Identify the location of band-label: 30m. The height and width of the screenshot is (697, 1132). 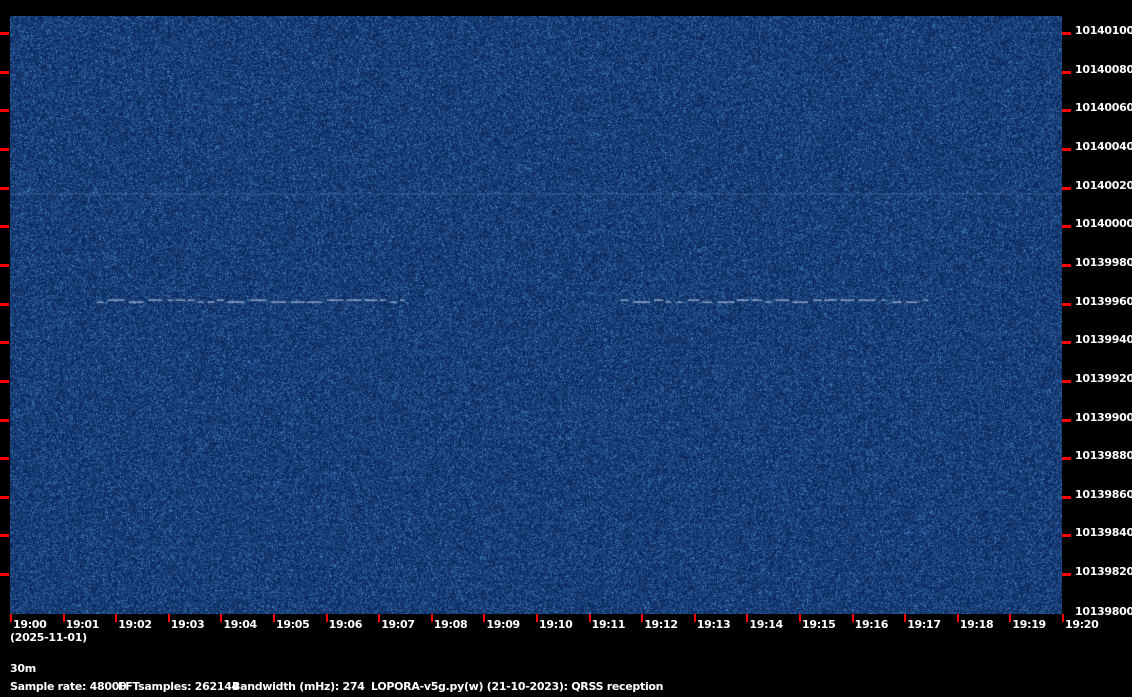
(23, 668).